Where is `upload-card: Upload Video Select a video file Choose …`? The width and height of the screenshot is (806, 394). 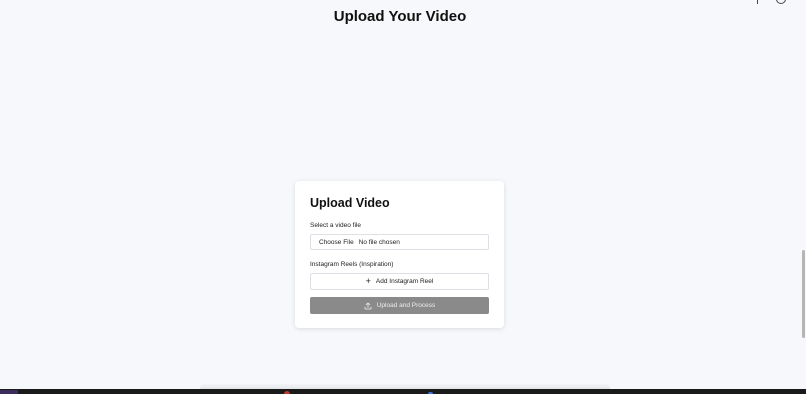 upload-card: Upload Video Select a video file Choose … is located at coordinates (399, 254).